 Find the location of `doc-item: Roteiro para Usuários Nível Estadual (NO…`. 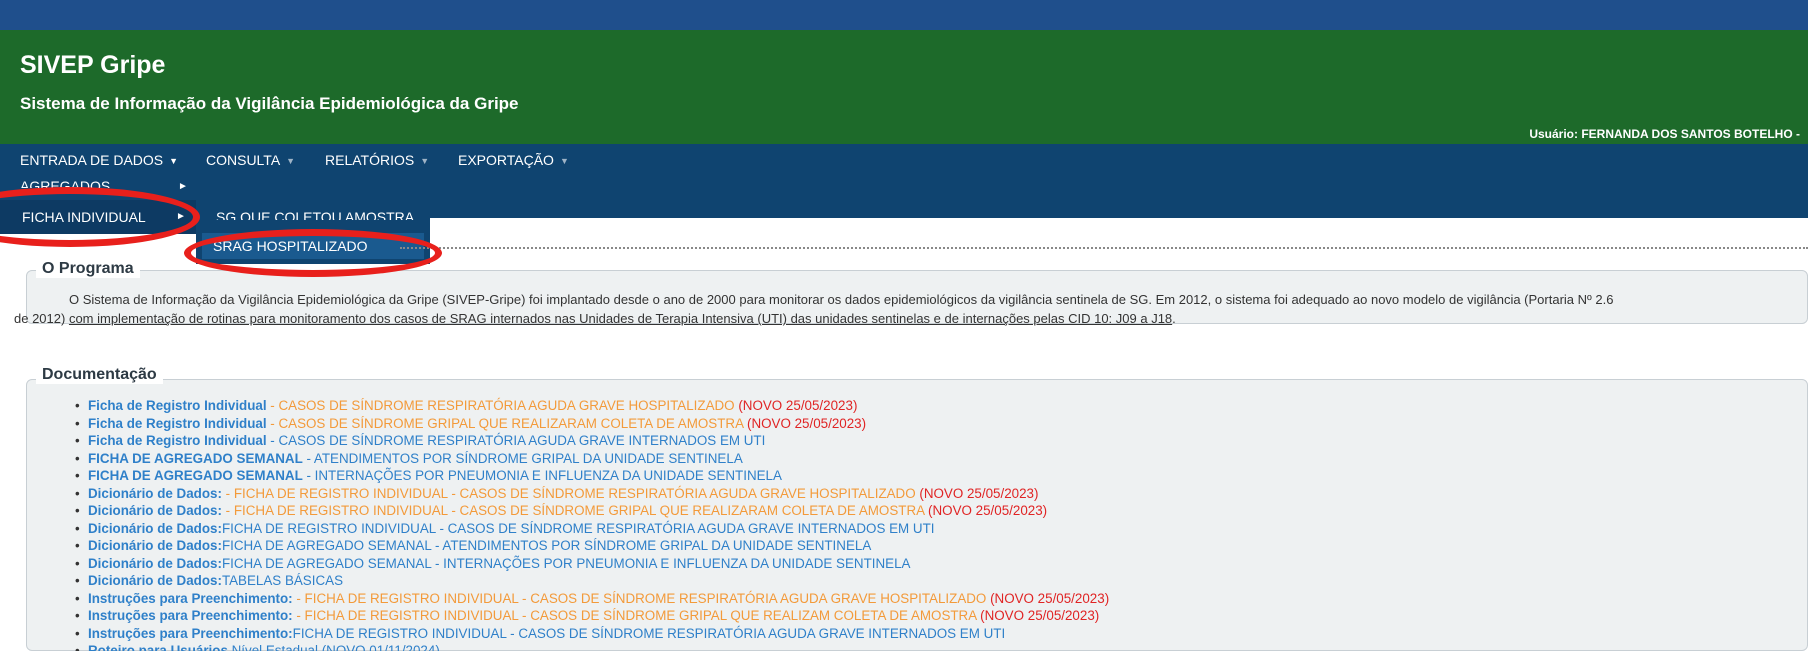

doc-item: Roteiro para Usuários Nível Estadual (NO… is located at coordinates (592, 646).